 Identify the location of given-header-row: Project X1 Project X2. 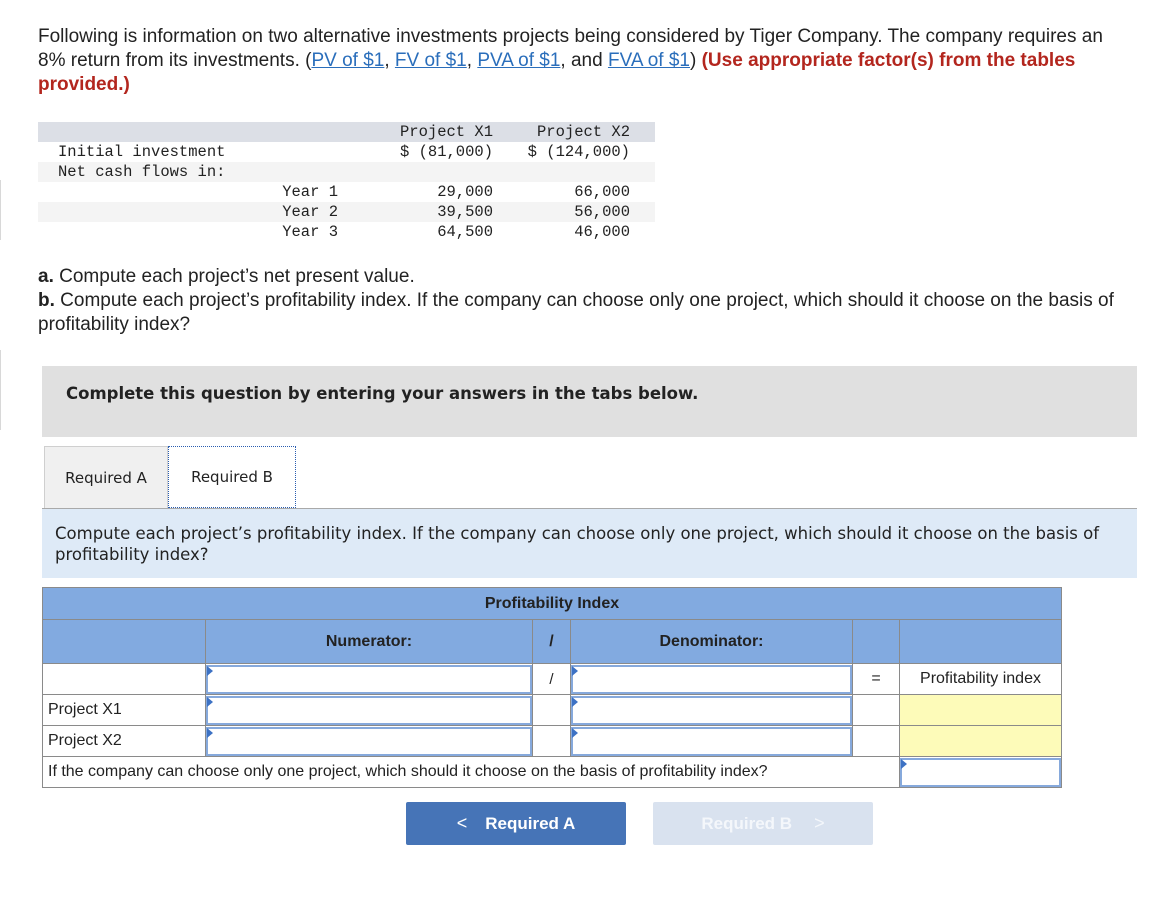
(346, 132).